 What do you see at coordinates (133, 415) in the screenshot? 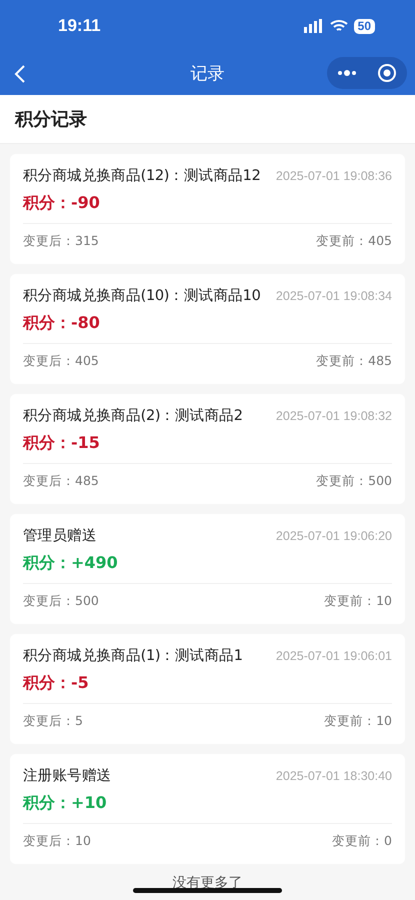
I see `record-title: 积分商城兑换商品(2)：测试商品2` at bounding box center [133, 415].